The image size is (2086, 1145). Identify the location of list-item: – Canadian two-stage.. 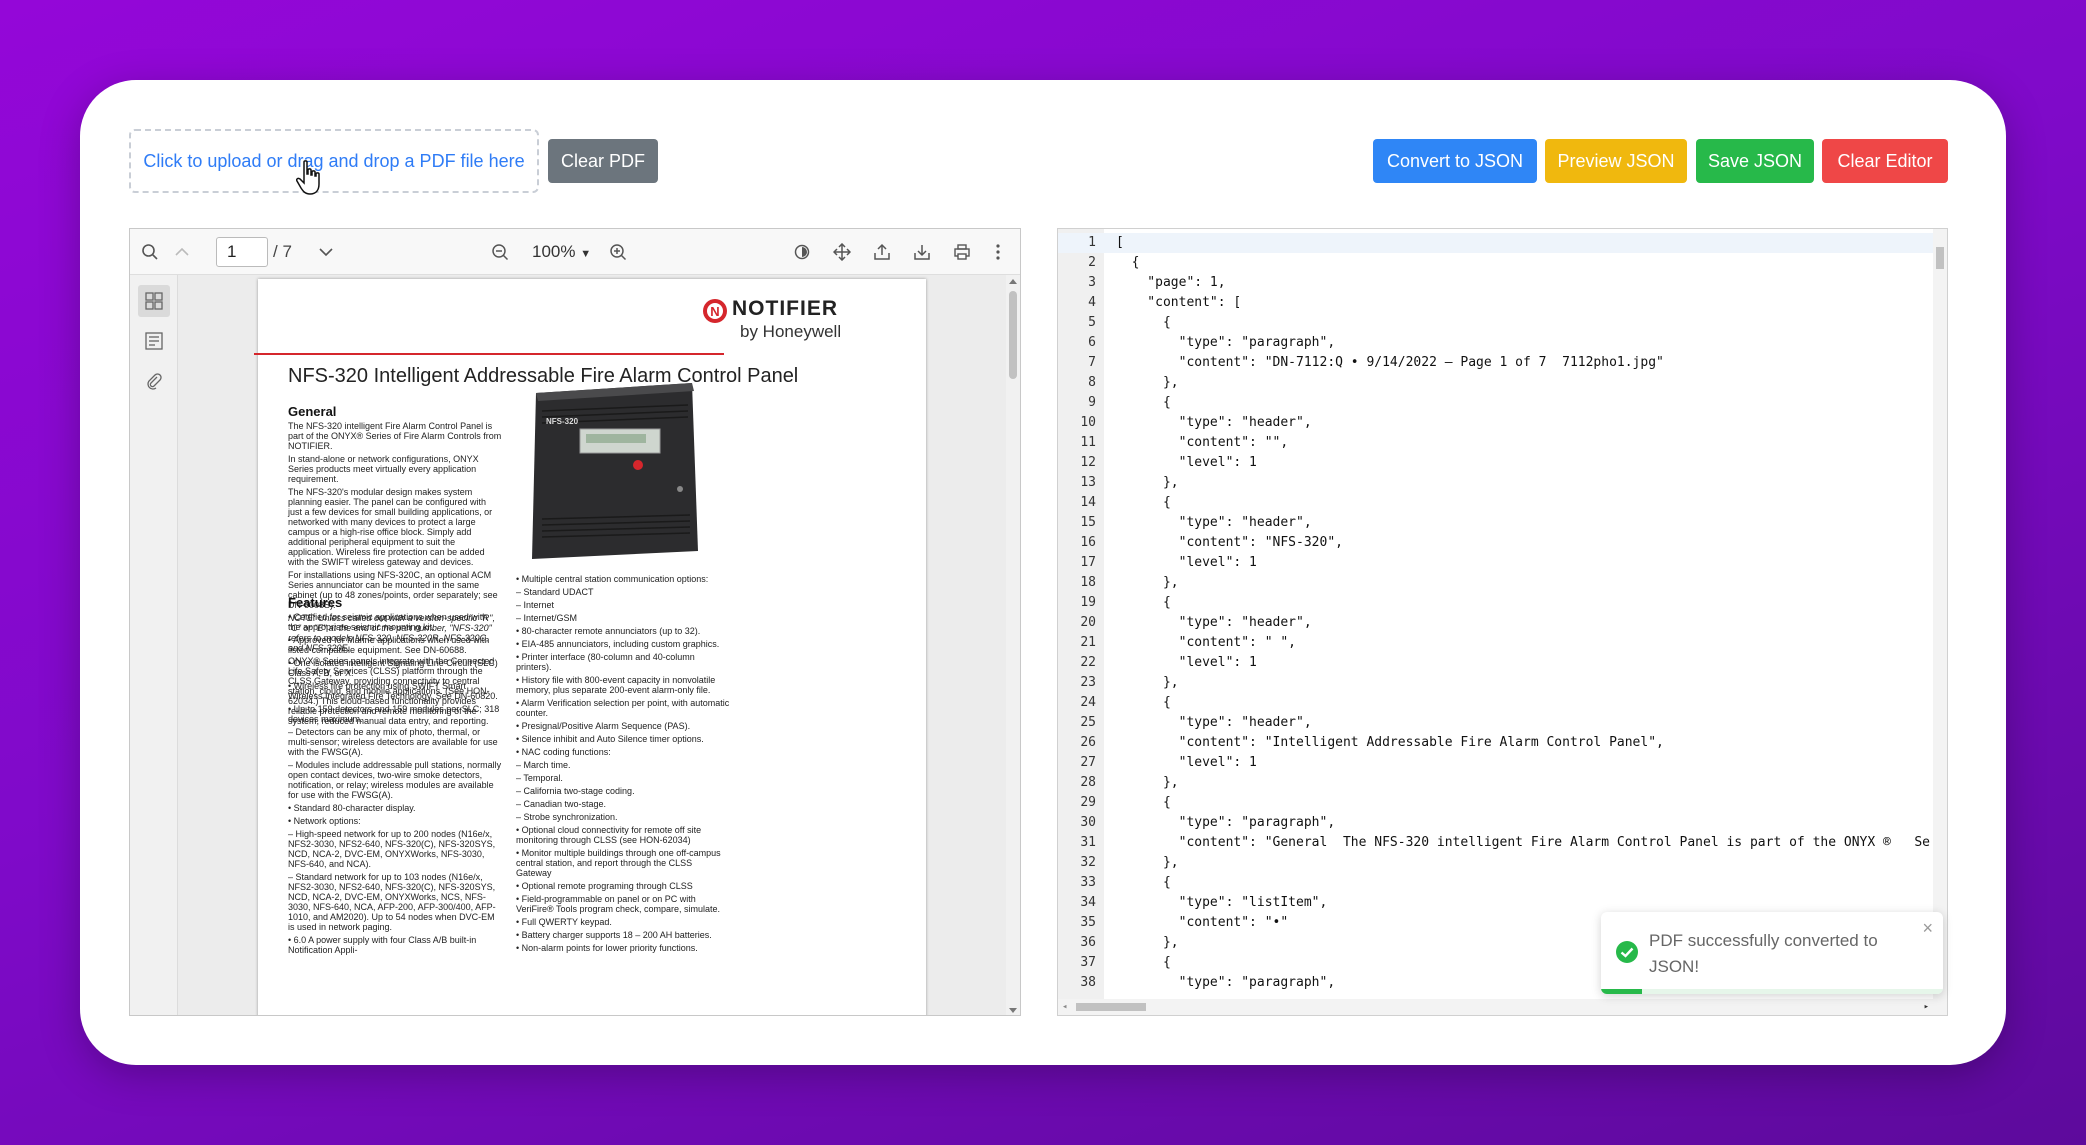
(561, 804).